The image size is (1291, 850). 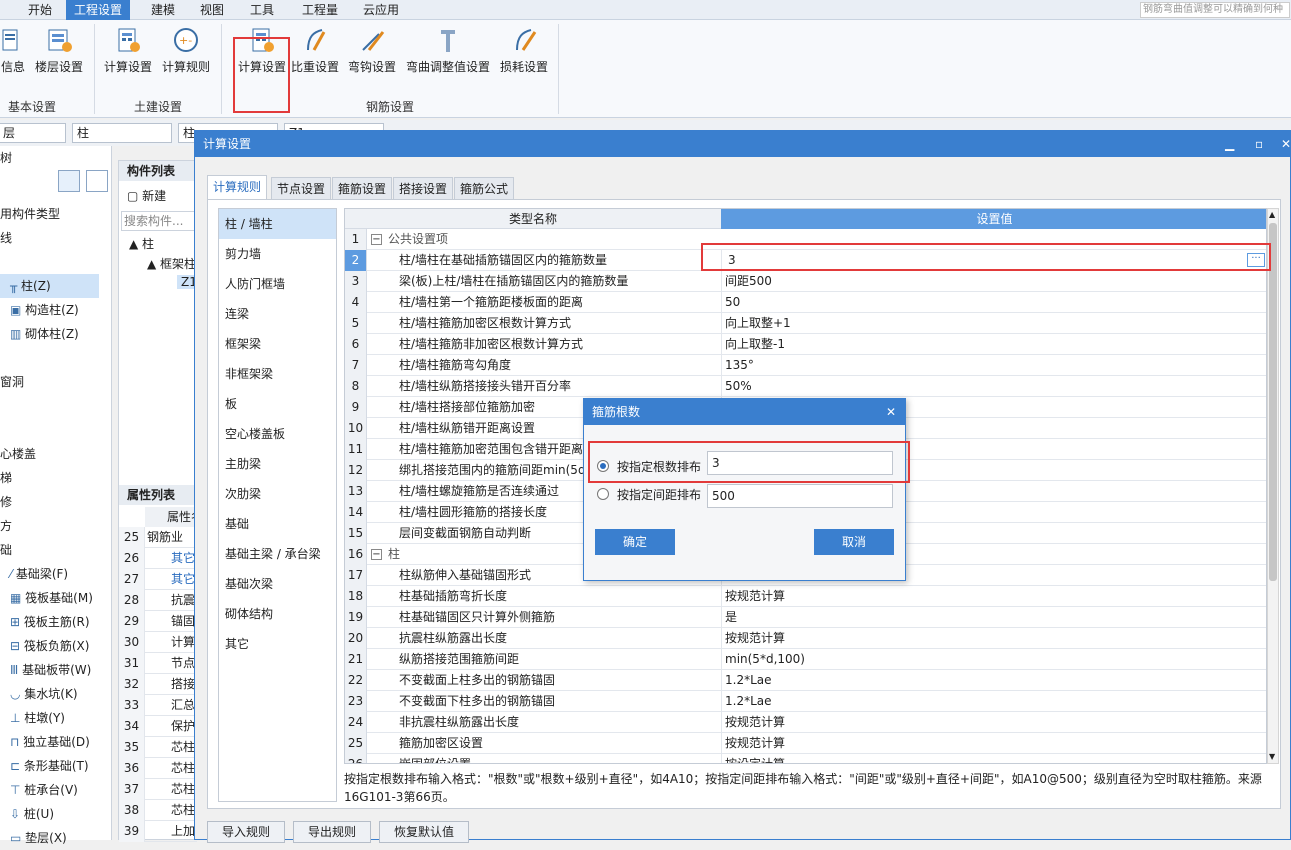 I want to click on search-hint-input: 钢筋弯曲值调整可以精确到何种, so click(x=1215, y=10).